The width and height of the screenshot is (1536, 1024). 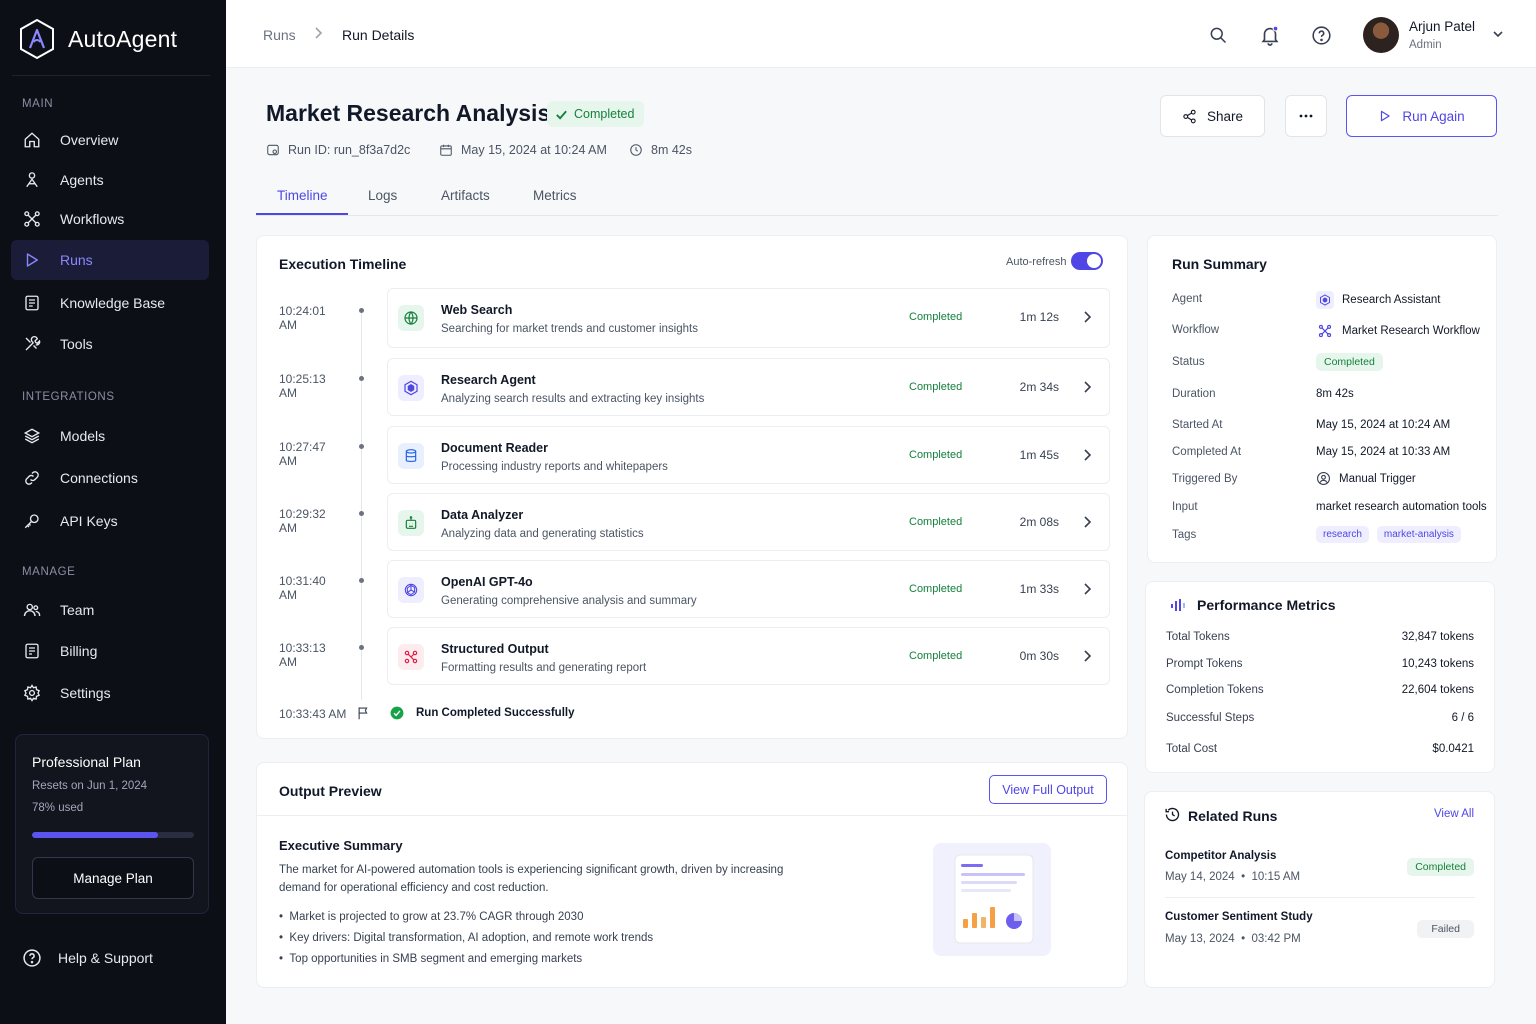 I want to click on auto-refresh-toggle, so click(x=1087, y=261).